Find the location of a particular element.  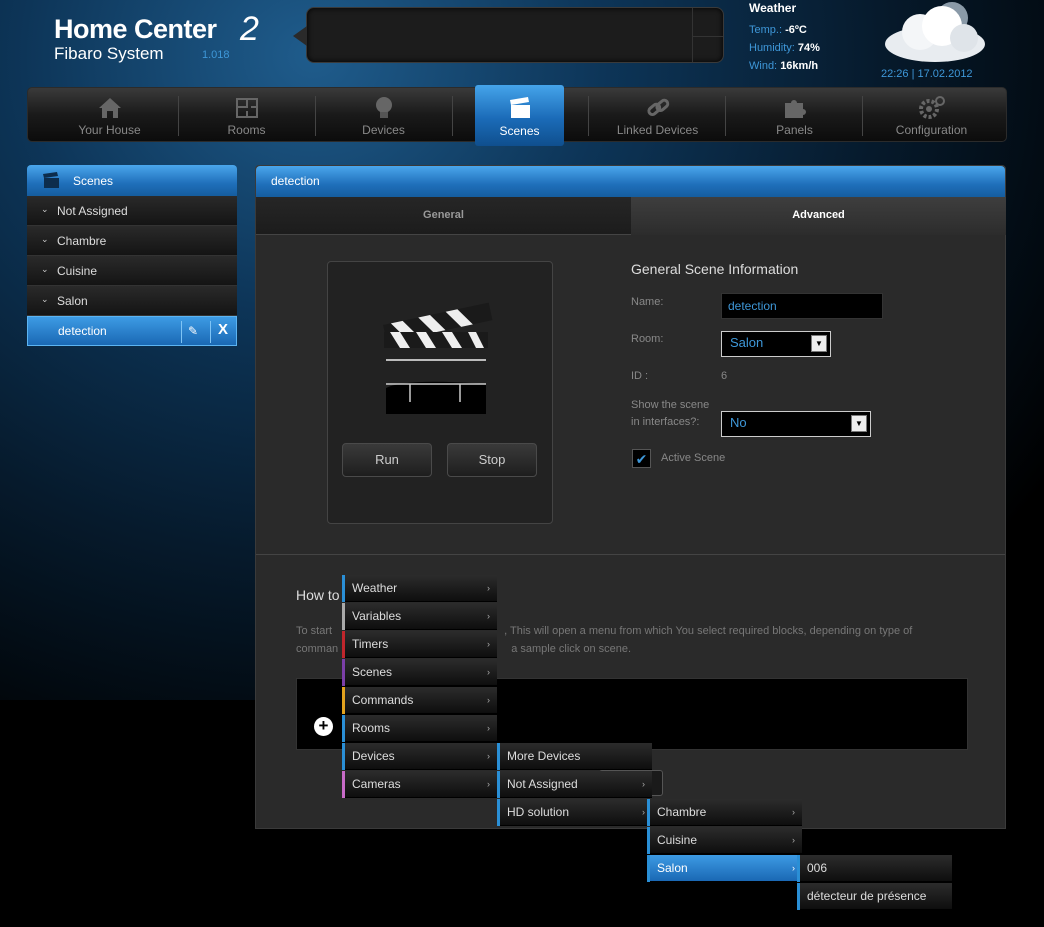

app-title: Home Center is located at coordinates (135, 29).